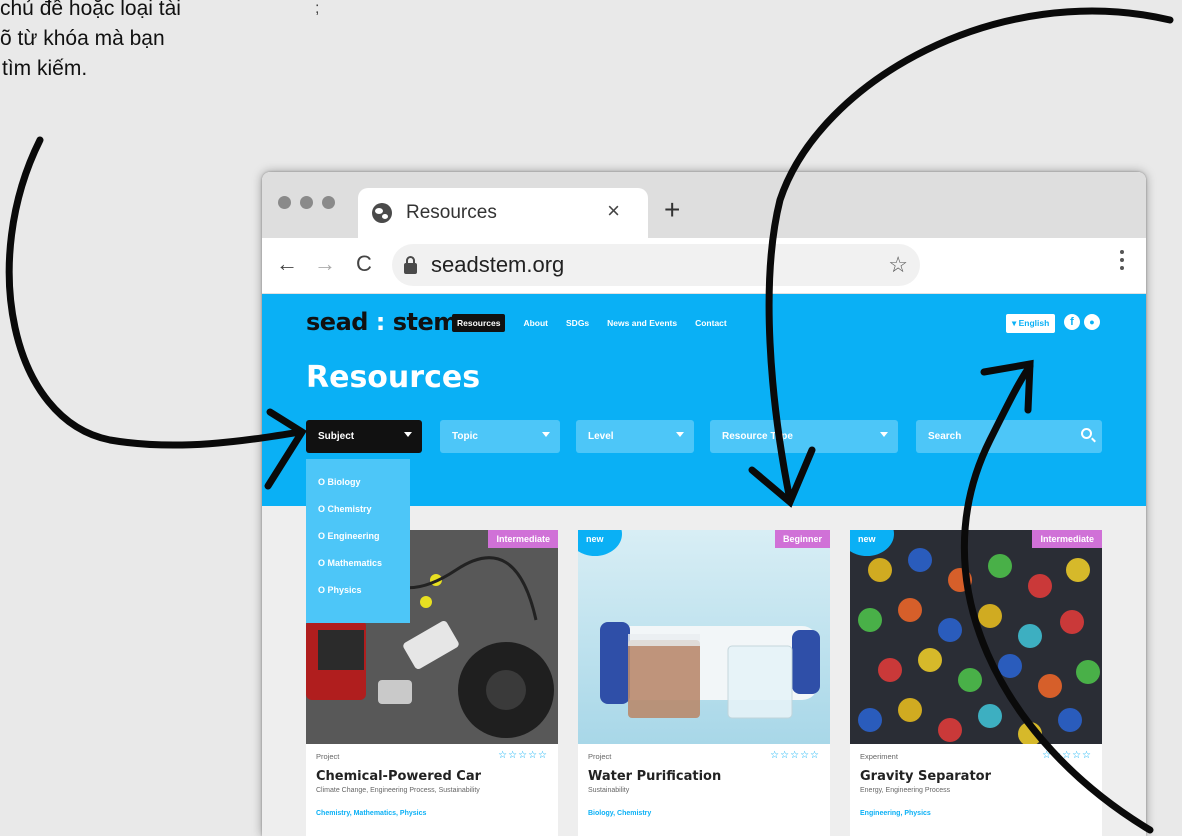  I want to click on window-controls, so click(306, 202).